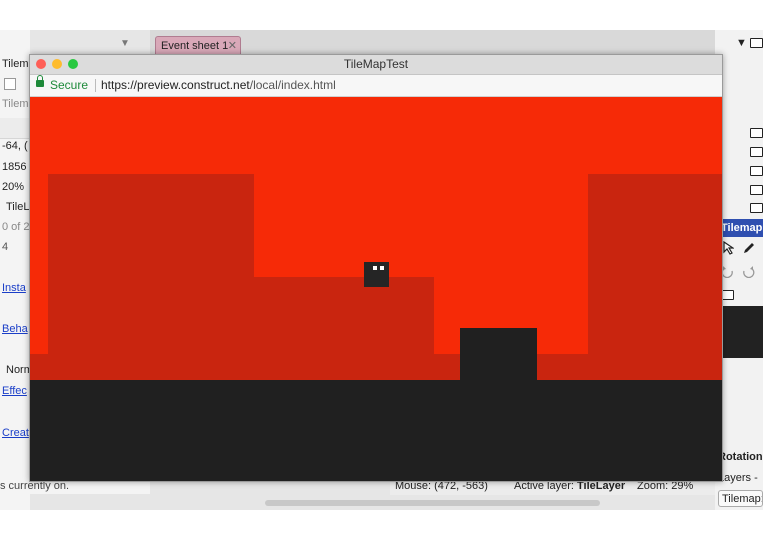 The height and width of the screenshot is (541, 763). I want to click on secure-label: Secure, so click(69, 85).